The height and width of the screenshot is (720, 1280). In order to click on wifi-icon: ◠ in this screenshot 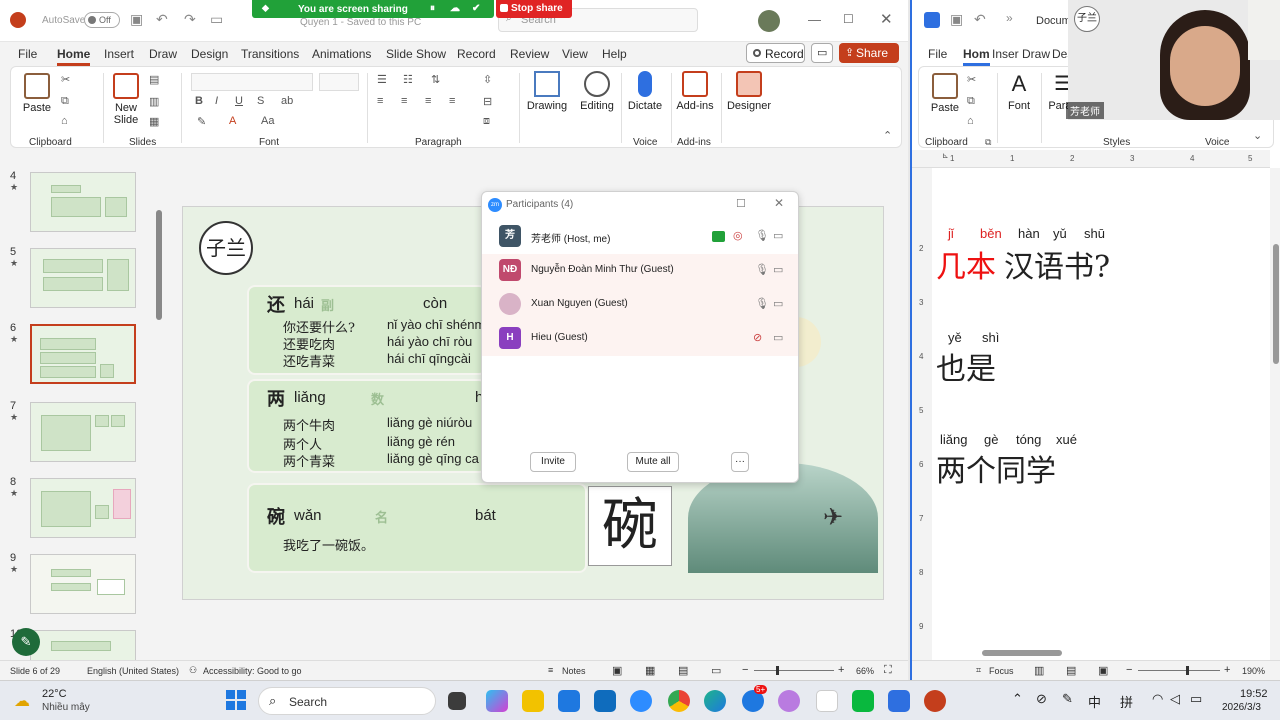, I will do `click(1157, 699)`.